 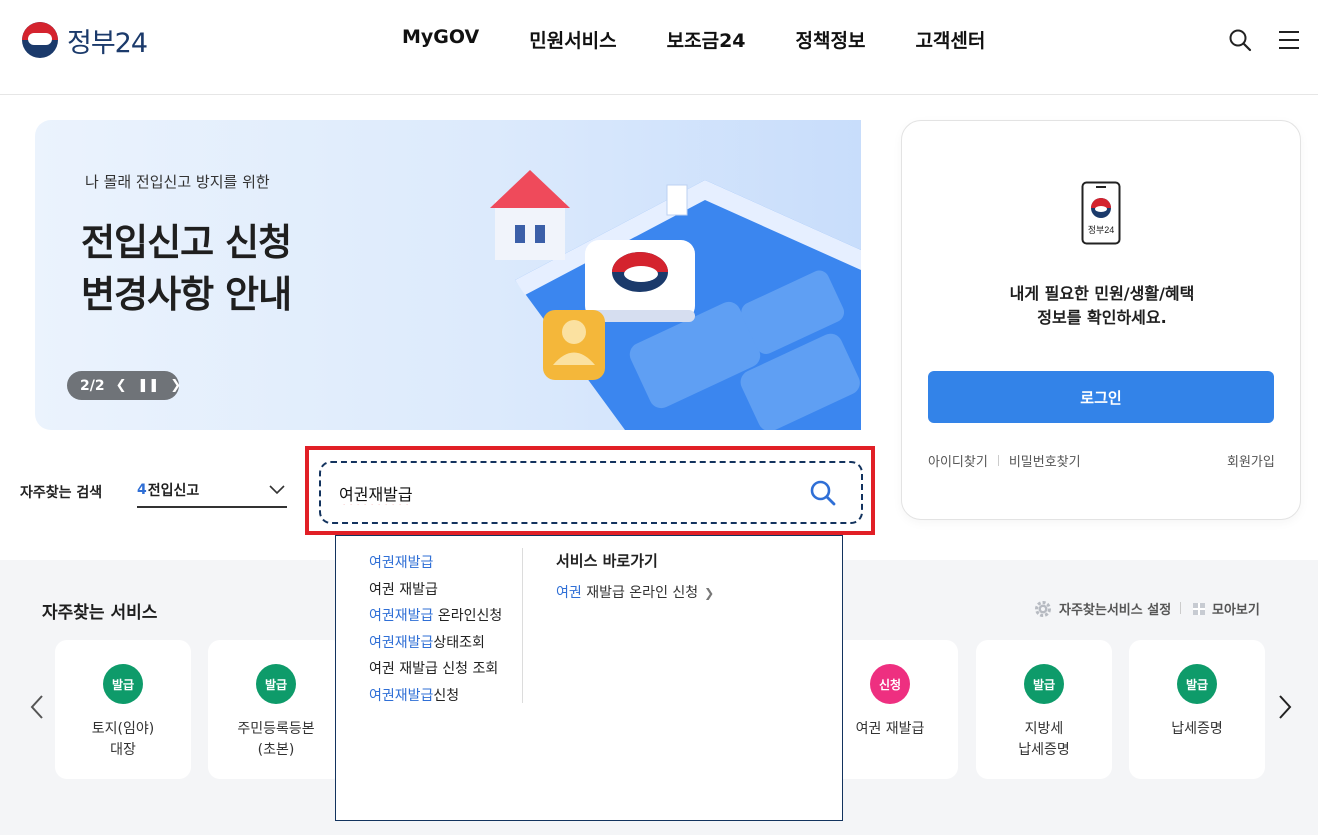 I want to click on banner-subtitle: 나 몰래 전입신고 방지를 위한, so click(x=177, y=182).